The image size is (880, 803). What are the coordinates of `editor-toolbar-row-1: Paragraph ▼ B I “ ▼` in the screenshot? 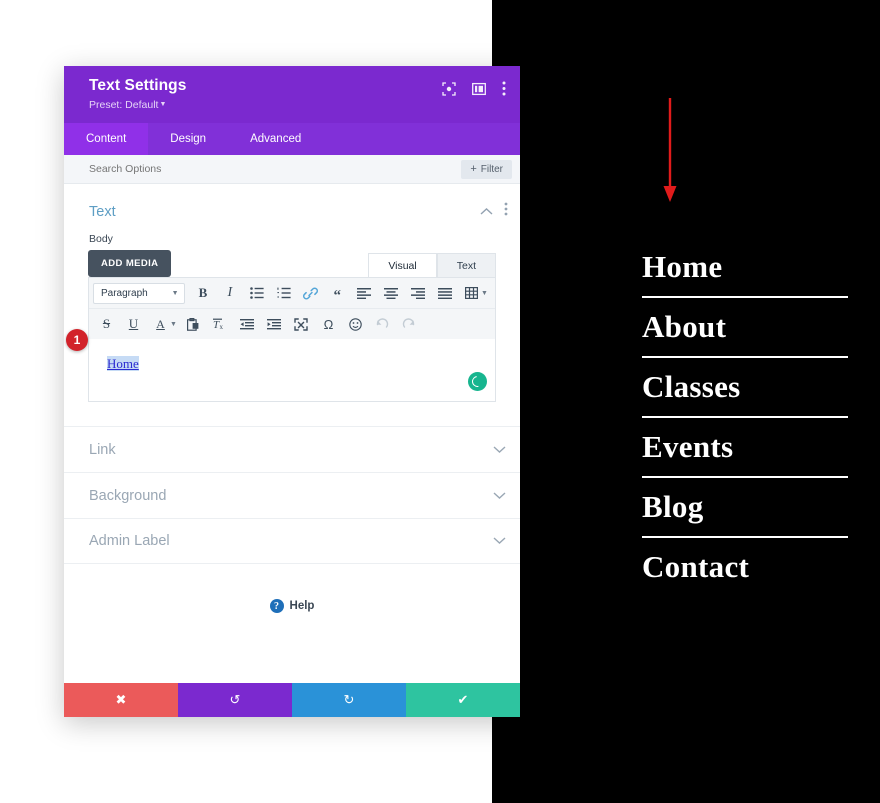 It's located at (292, 293).